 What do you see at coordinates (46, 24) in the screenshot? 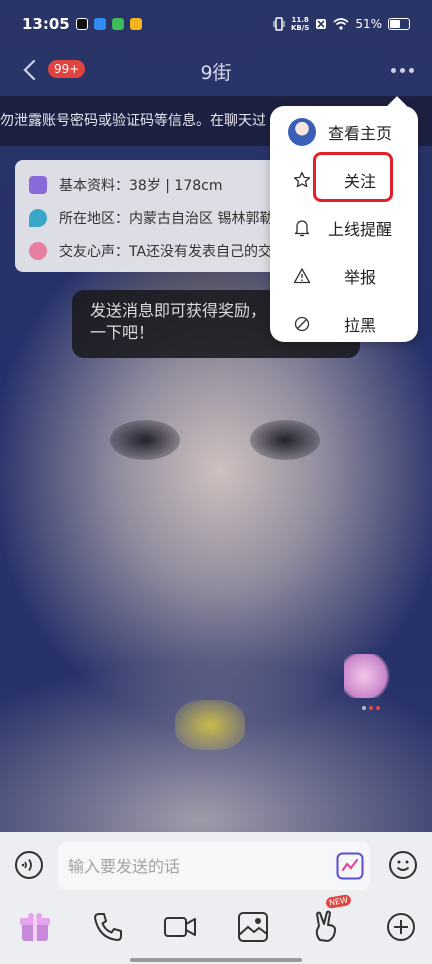
I see `status-time: 13:05` at bounding box center [46, 24].